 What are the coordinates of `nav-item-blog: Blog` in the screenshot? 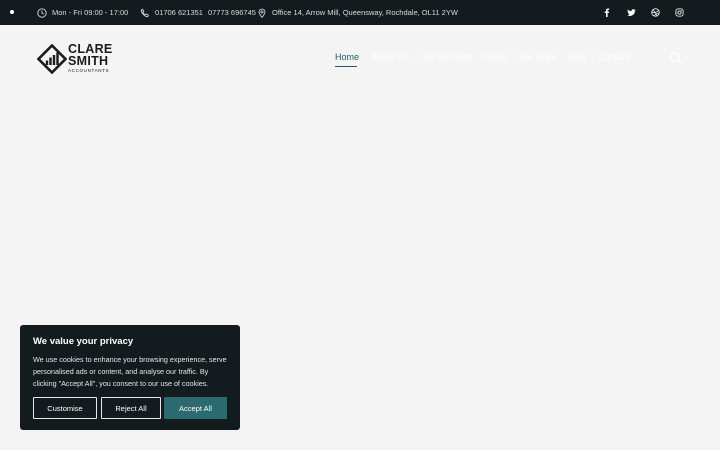 It's located at (577, 57).